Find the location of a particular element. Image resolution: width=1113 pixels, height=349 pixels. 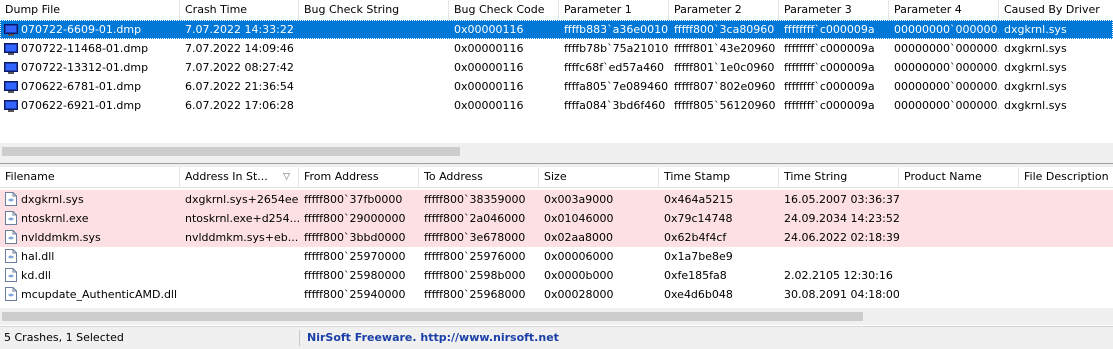

column-header-parameter-1: Parameter 1 is located at coordinates (614, 10).